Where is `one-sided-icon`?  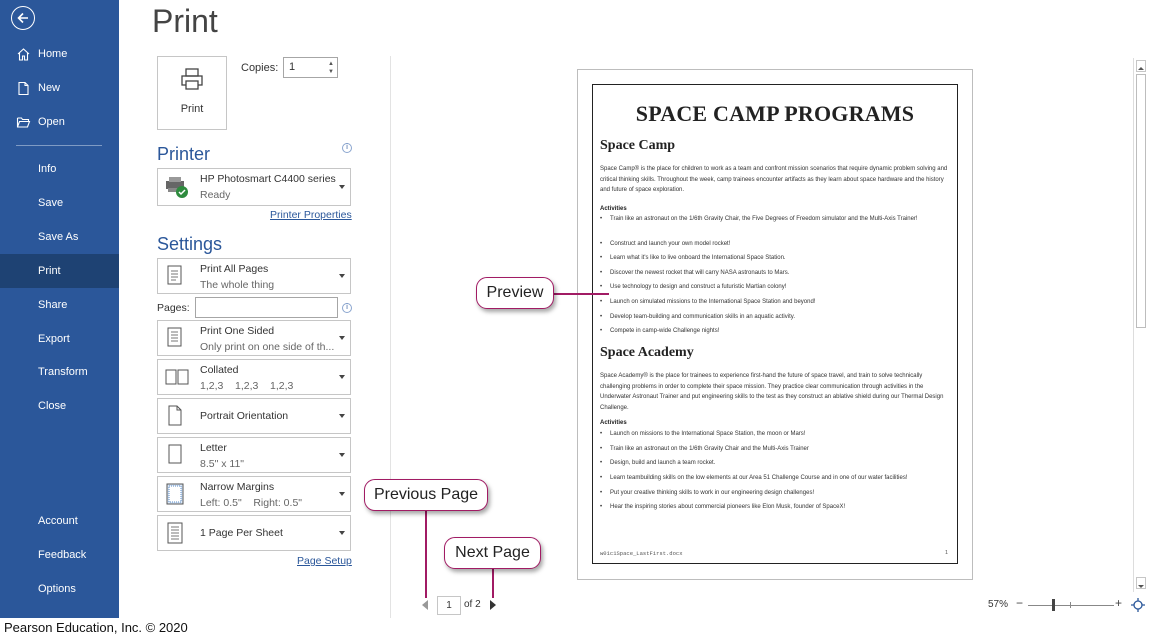
one-sided-icon is located at coordinates (174, 337).